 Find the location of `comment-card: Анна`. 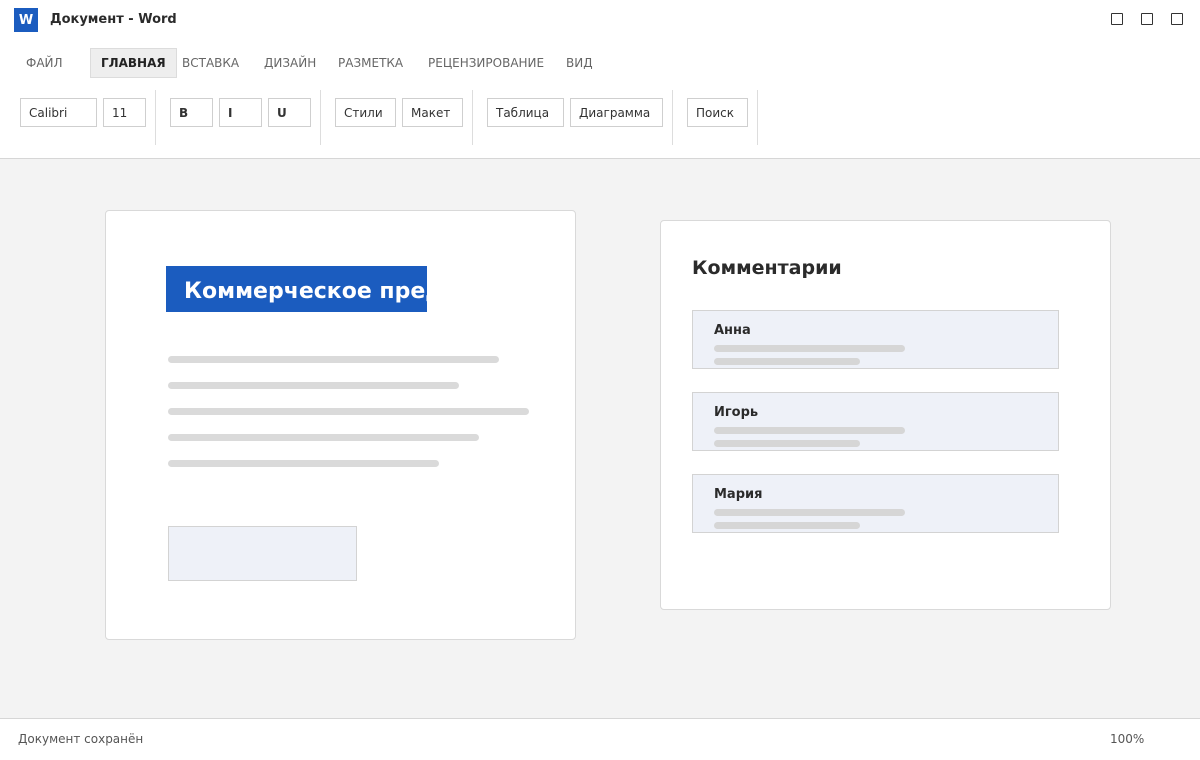

comment-card: Анна is located at coordinates (875, 339).